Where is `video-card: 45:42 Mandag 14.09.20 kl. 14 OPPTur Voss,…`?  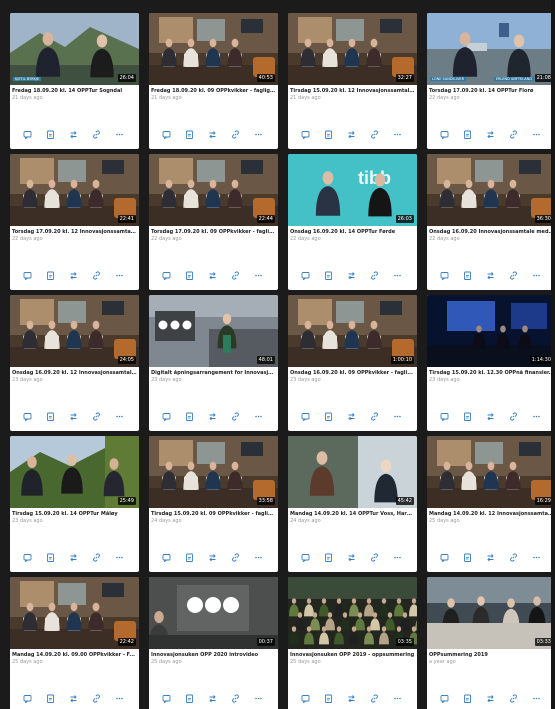 video-card: 45:42 Mandag 14.09.20 kl. 14 OPPTur Voss,… is located at coordinates (352, 504).